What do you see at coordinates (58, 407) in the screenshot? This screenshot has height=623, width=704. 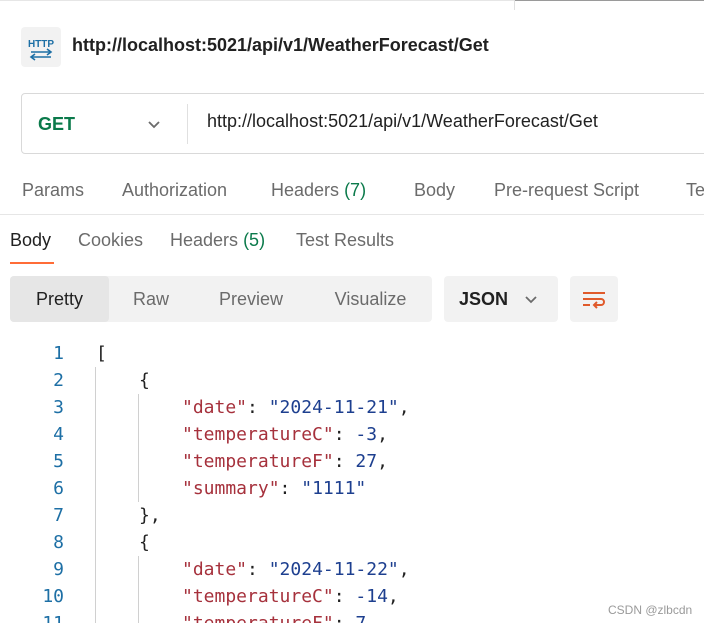 I see `line-number: 3` at bounding box center [58, 407].